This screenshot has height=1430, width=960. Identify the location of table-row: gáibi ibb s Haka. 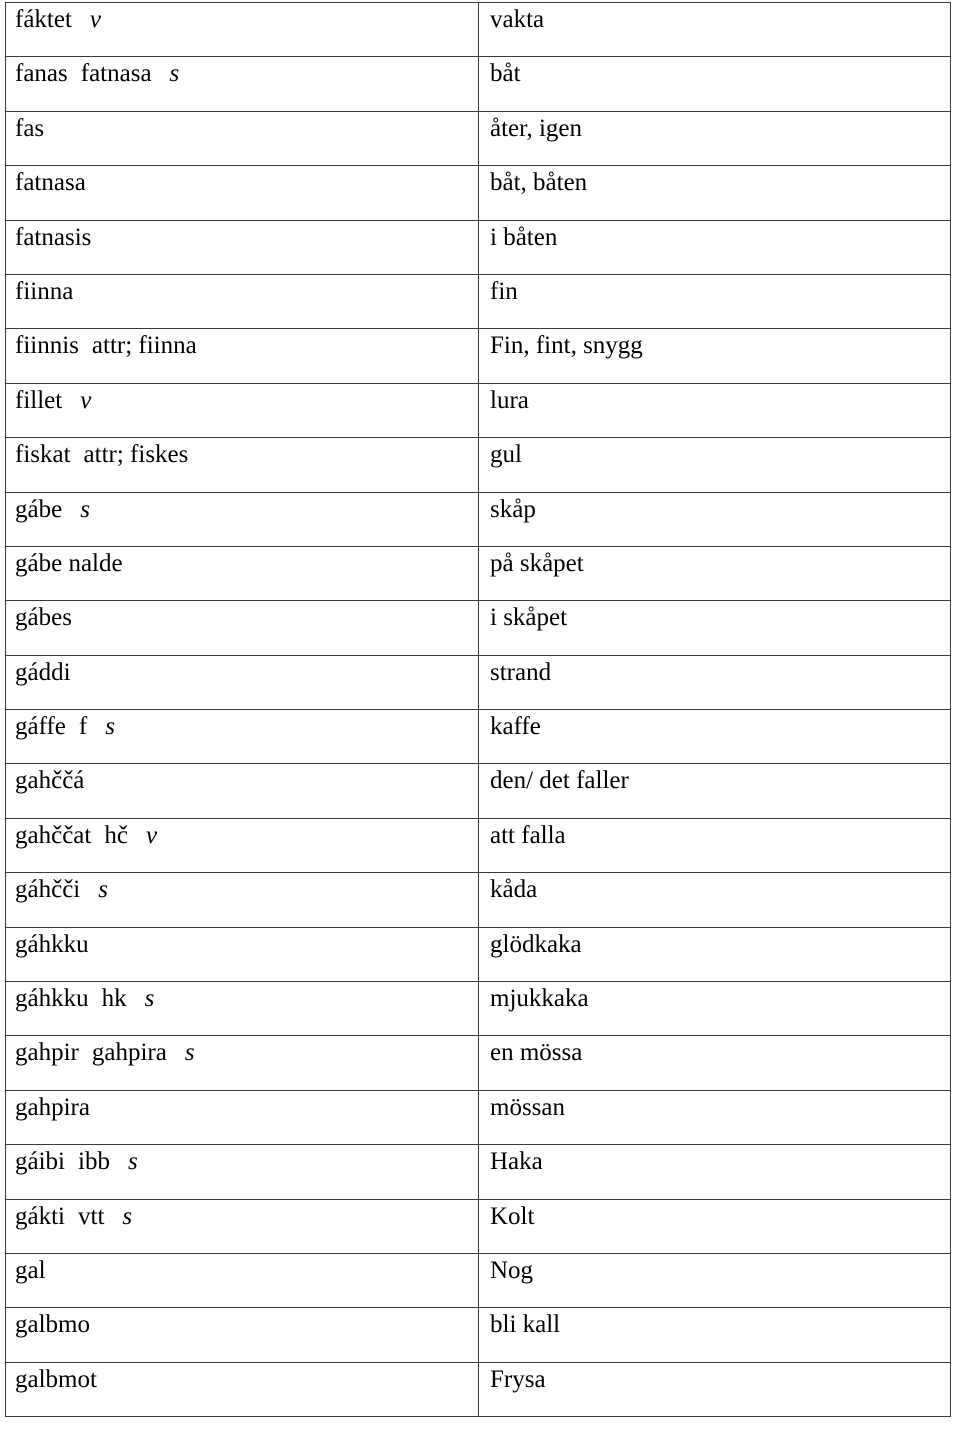
(478, 1172).